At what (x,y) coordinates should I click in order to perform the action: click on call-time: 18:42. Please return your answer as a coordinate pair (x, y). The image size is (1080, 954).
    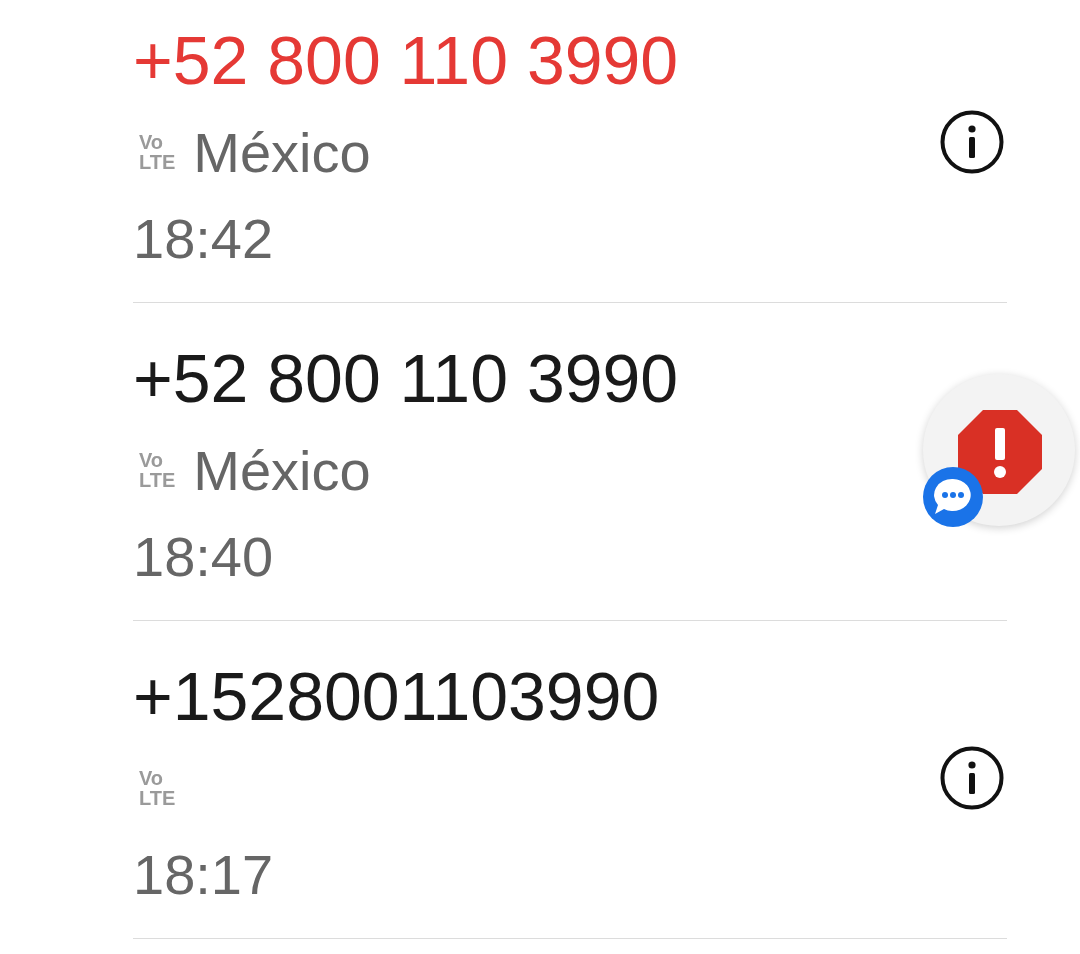
    Looking at the image, I should click on (204, 239).